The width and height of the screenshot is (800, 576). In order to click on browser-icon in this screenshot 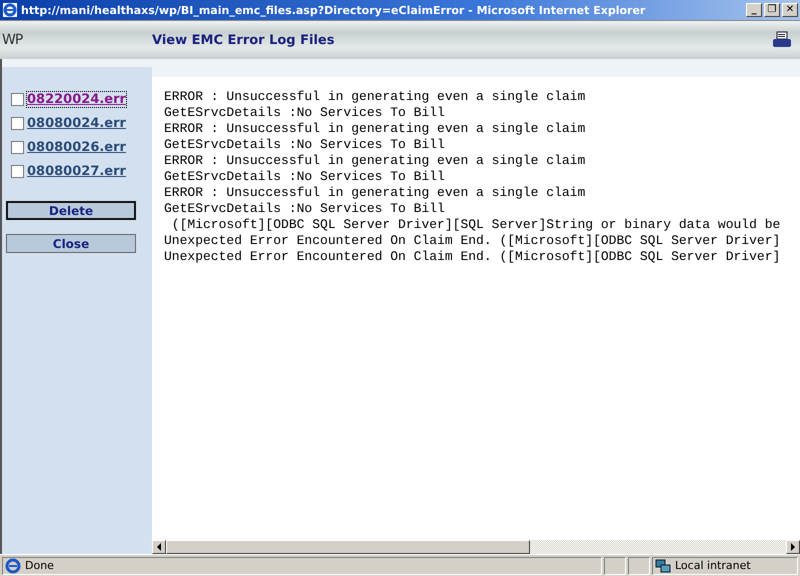, I will do `click(10, 10)`.